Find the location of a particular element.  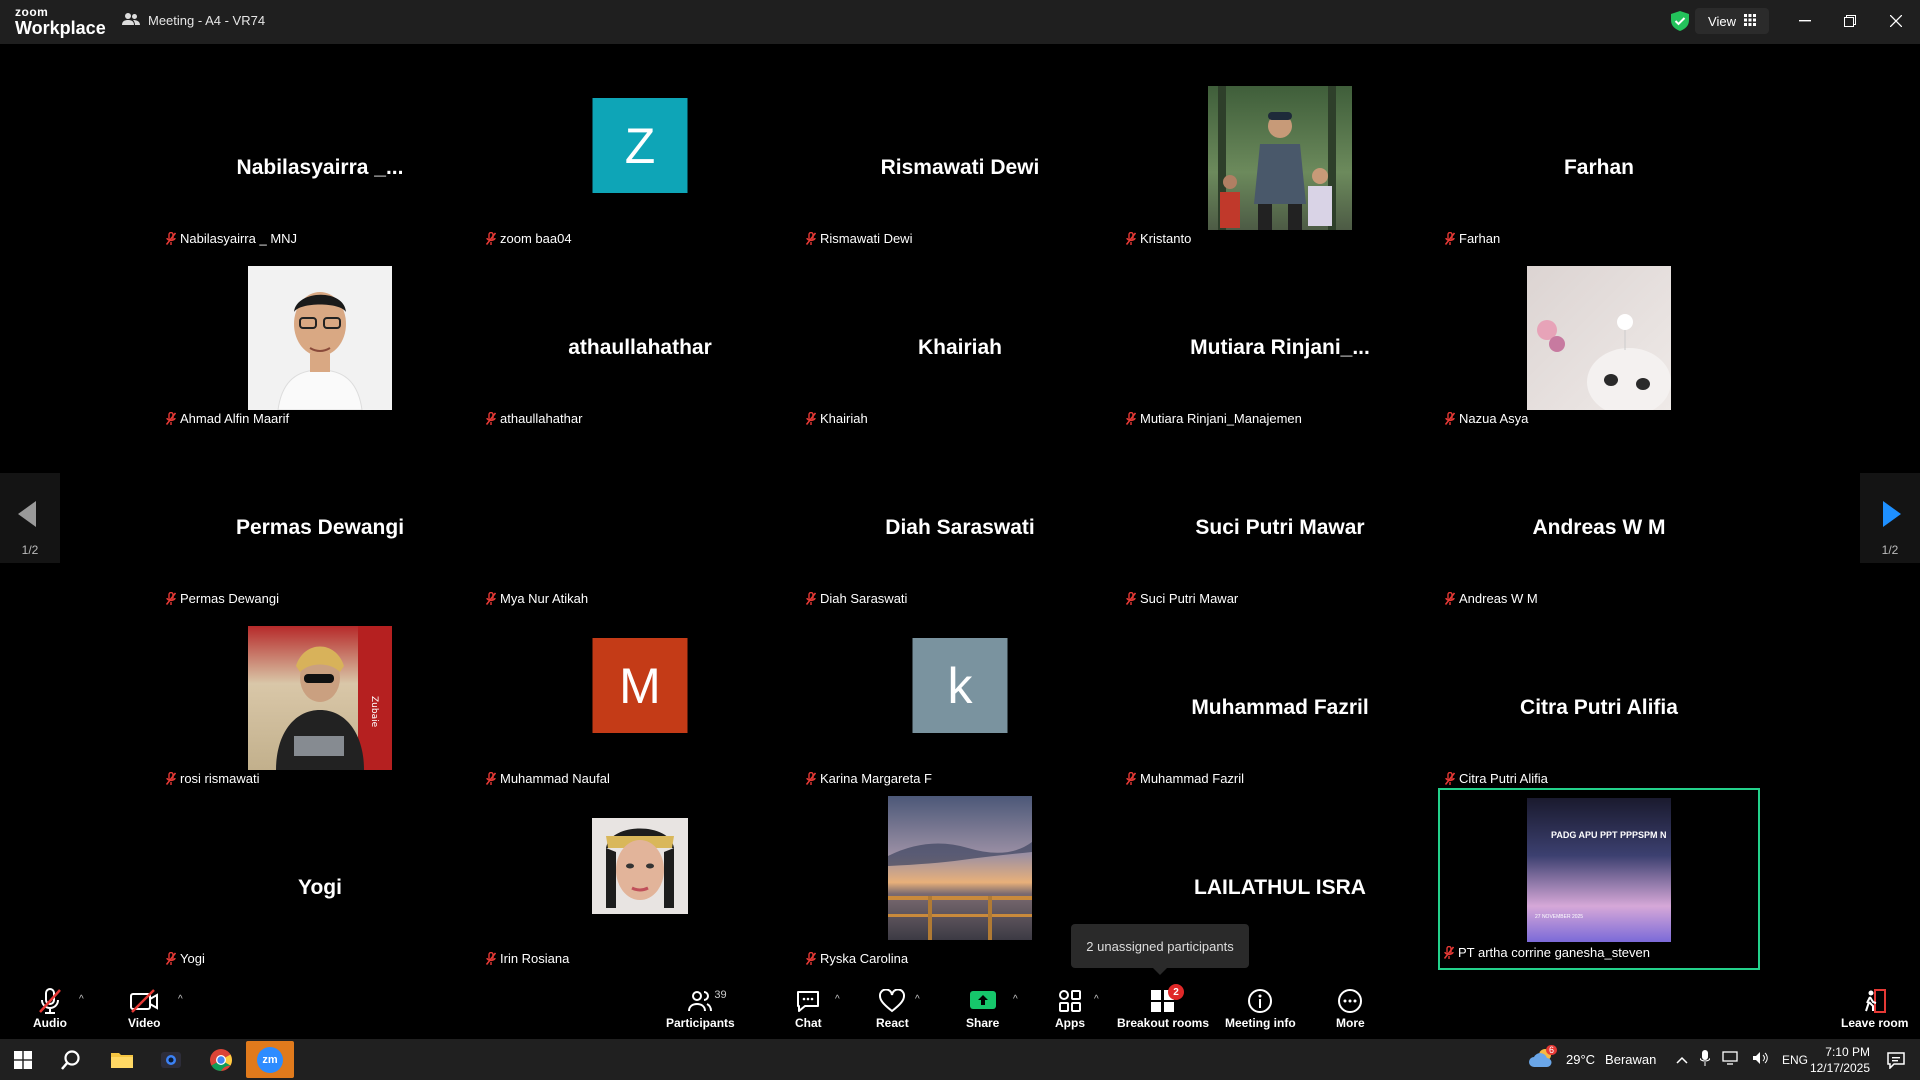

audio-button: Audio is located at coordinates (50, 1008).